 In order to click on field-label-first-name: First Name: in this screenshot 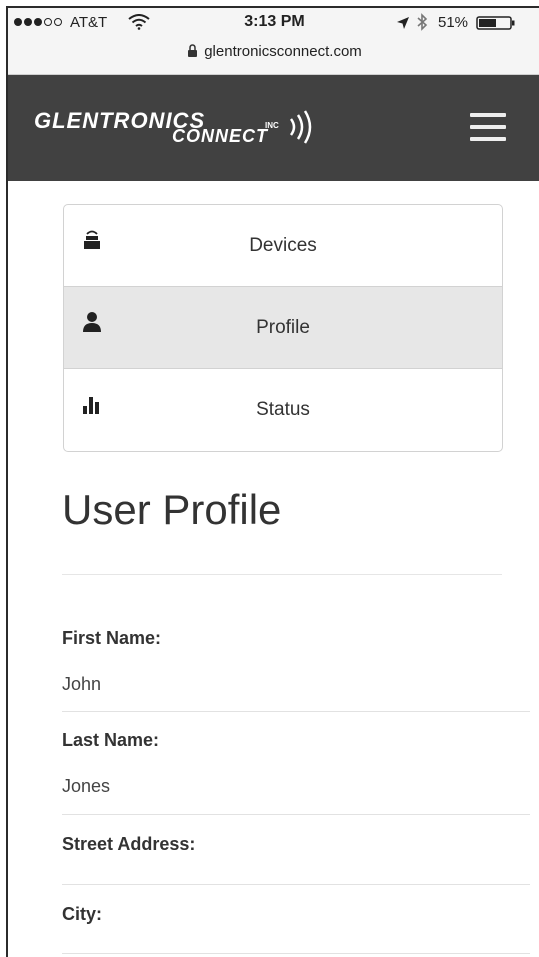, I will do `click(112, 638)`.